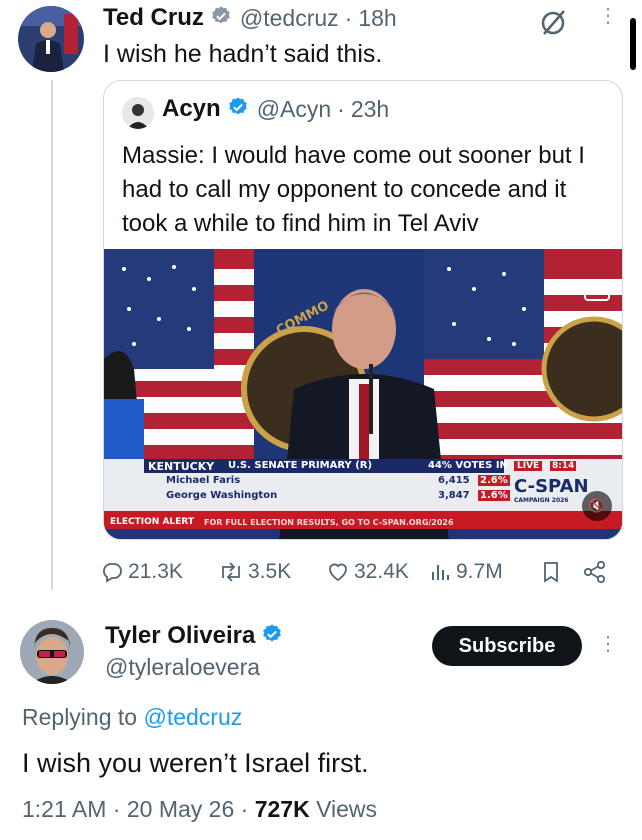 Image resolution: width=642 pixels, height=840 pixels. What do you see at coordinates (152, 522) in the screenshot?
I see `lt-alert-label: ELECTION ALERT` at bounding box center [152, 522].